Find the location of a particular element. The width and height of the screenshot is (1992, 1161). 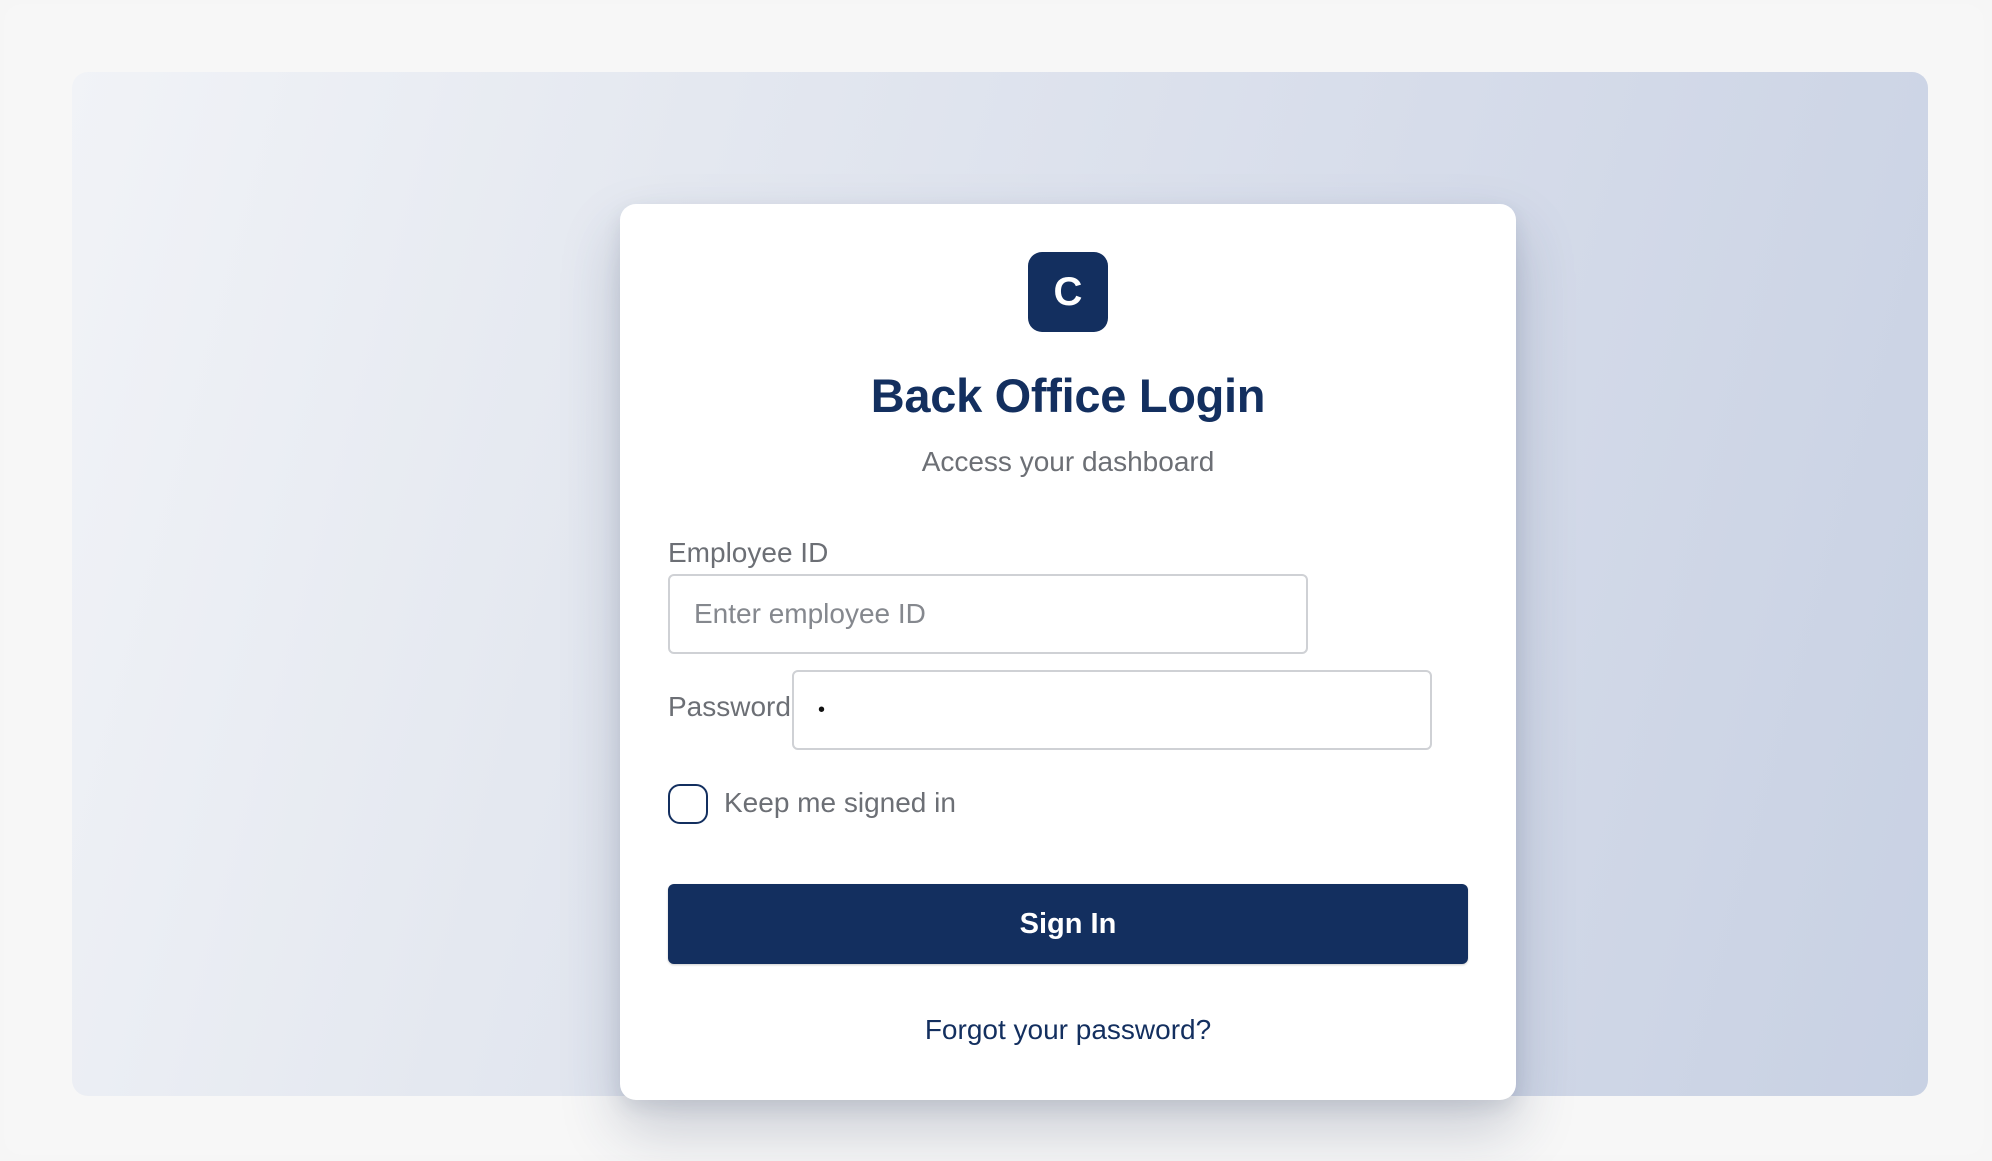

brand-logo-letter: C is located at coordinates (1068, 291).